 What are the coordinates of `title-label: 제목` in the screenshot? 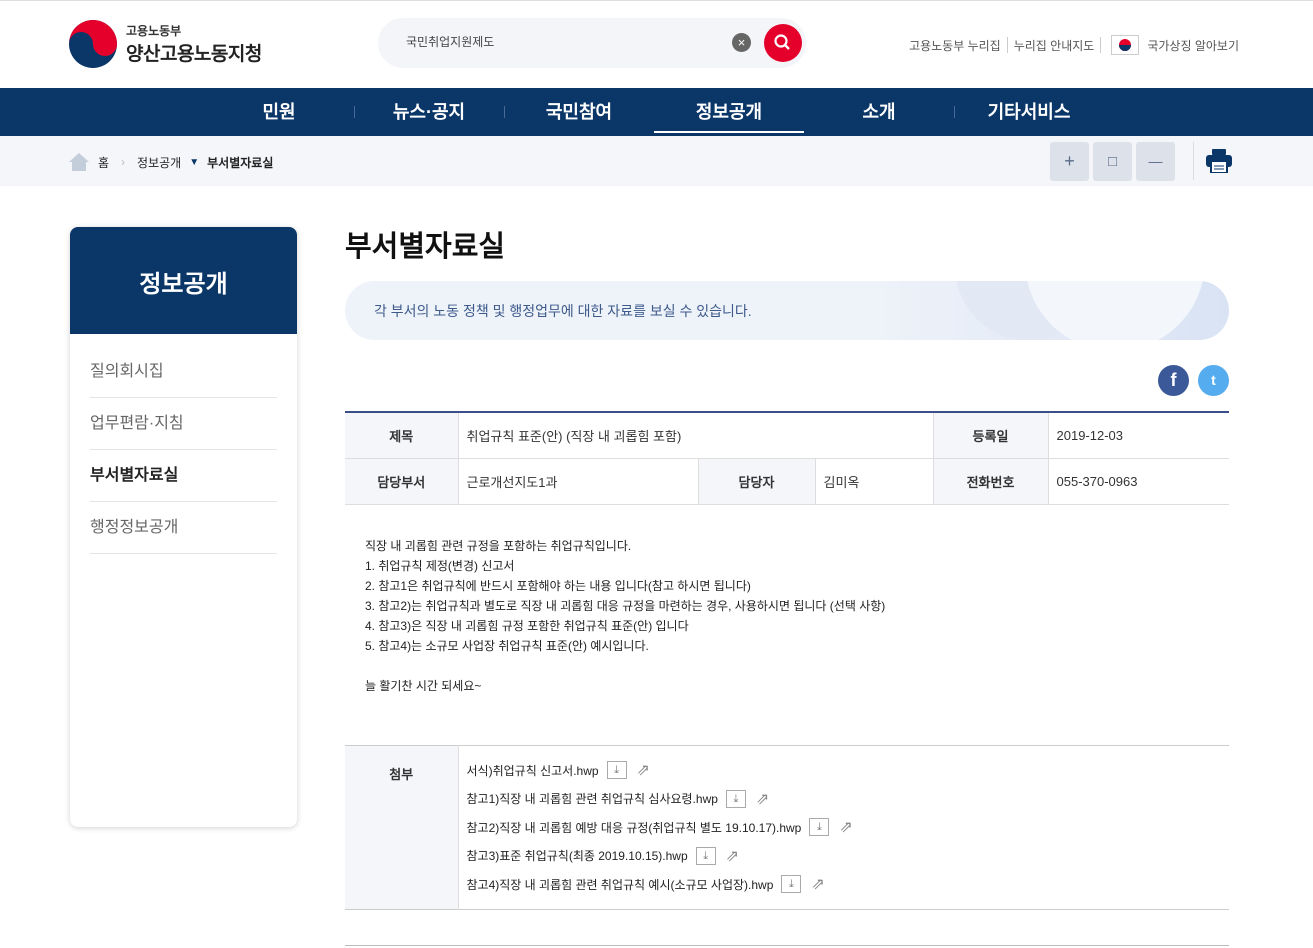 It's located at (402, 435).